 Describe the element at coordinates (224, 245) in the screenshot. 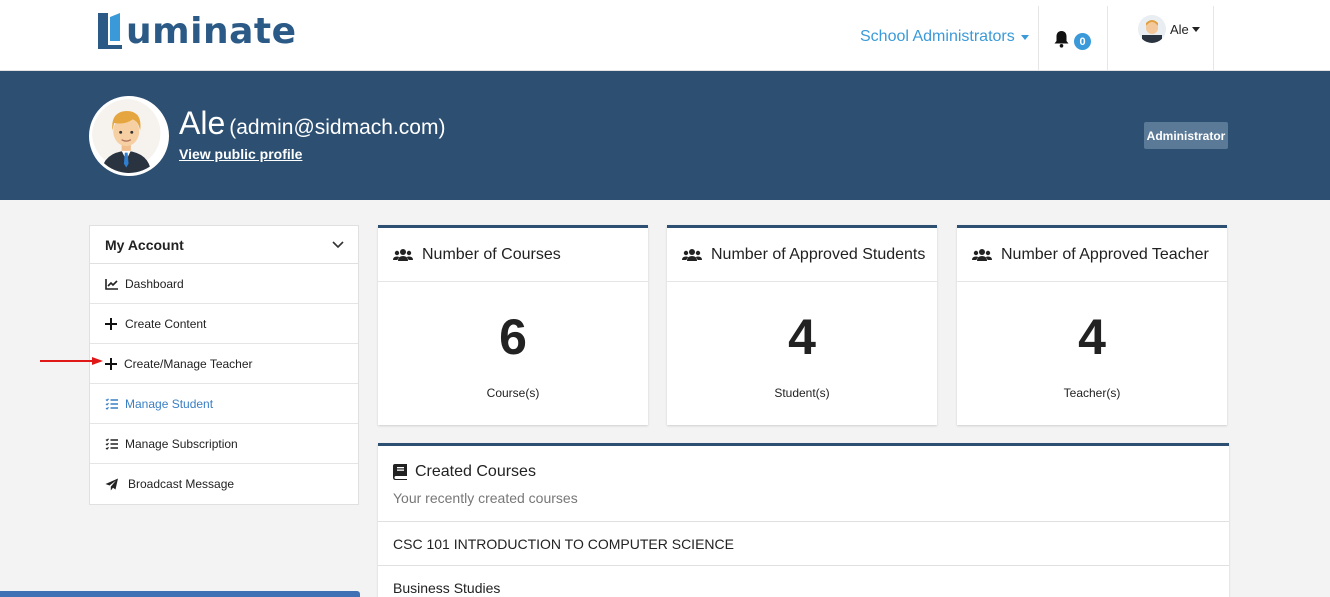

I see `sidebar-header: My Account` at that location.